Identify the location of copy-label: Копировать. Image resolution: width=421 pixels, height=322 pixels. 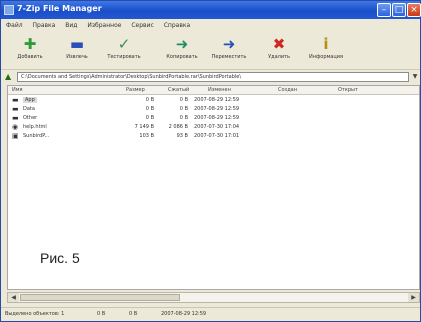
(182, 57).